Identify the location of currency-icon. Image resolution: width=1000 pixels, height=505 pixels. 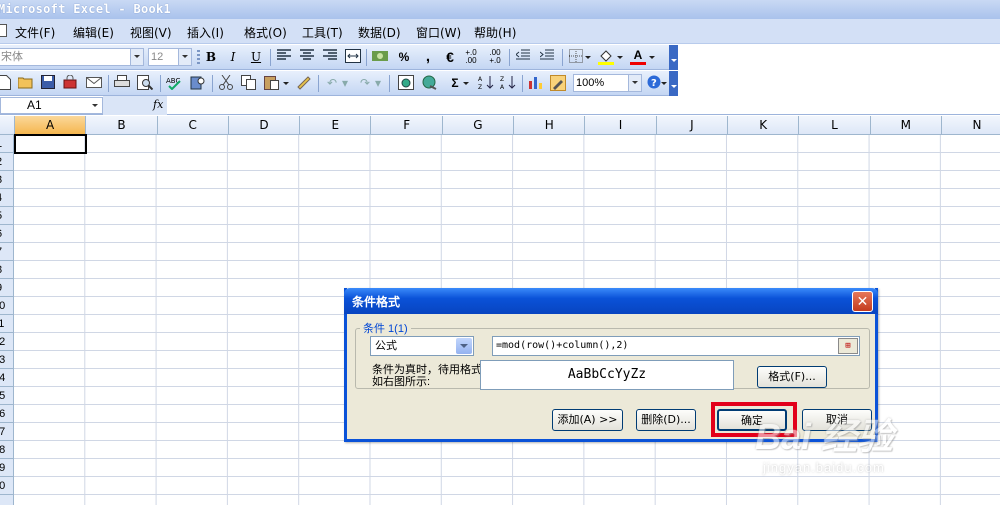
(380, 57).